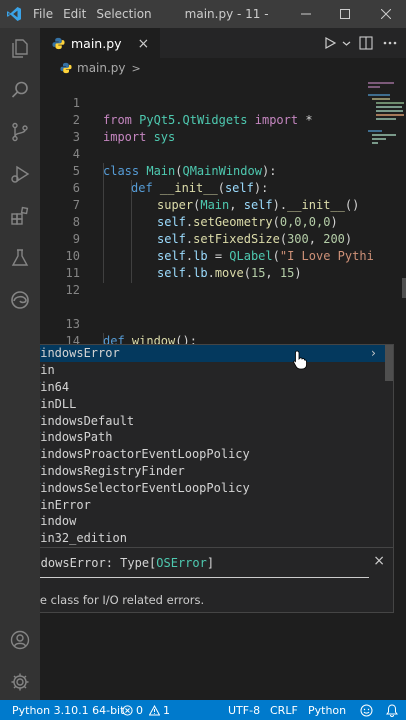 The width and height of the screenshot is (406, 720). I want to click on suggest-label: in, so click(47, 370).